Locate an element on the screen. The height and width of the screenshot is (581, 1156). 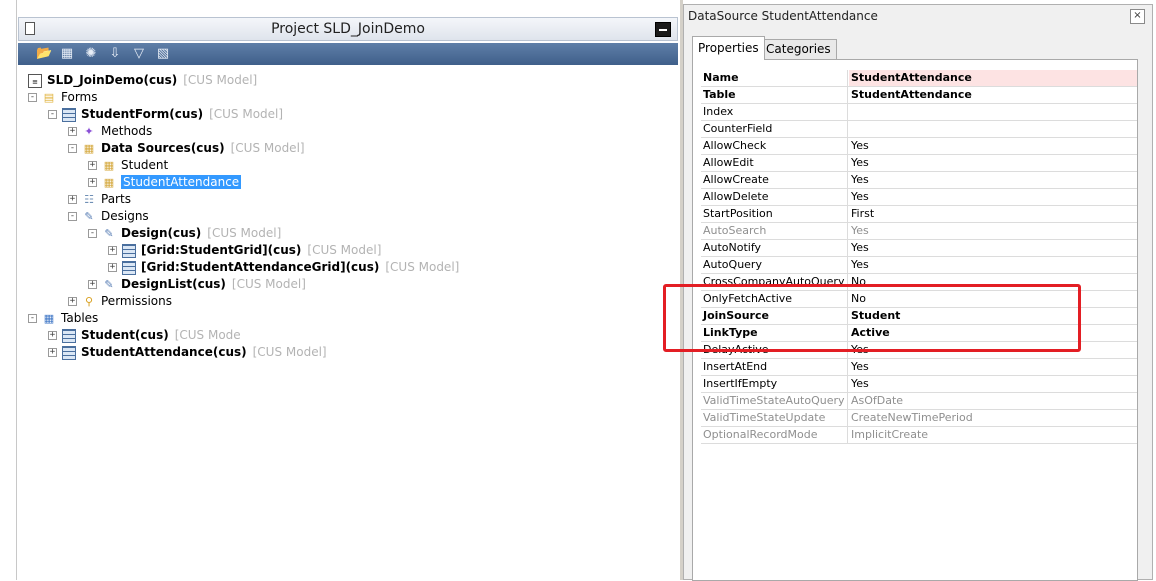
property-row: StartPosition First is located at coordinates (919, 214).